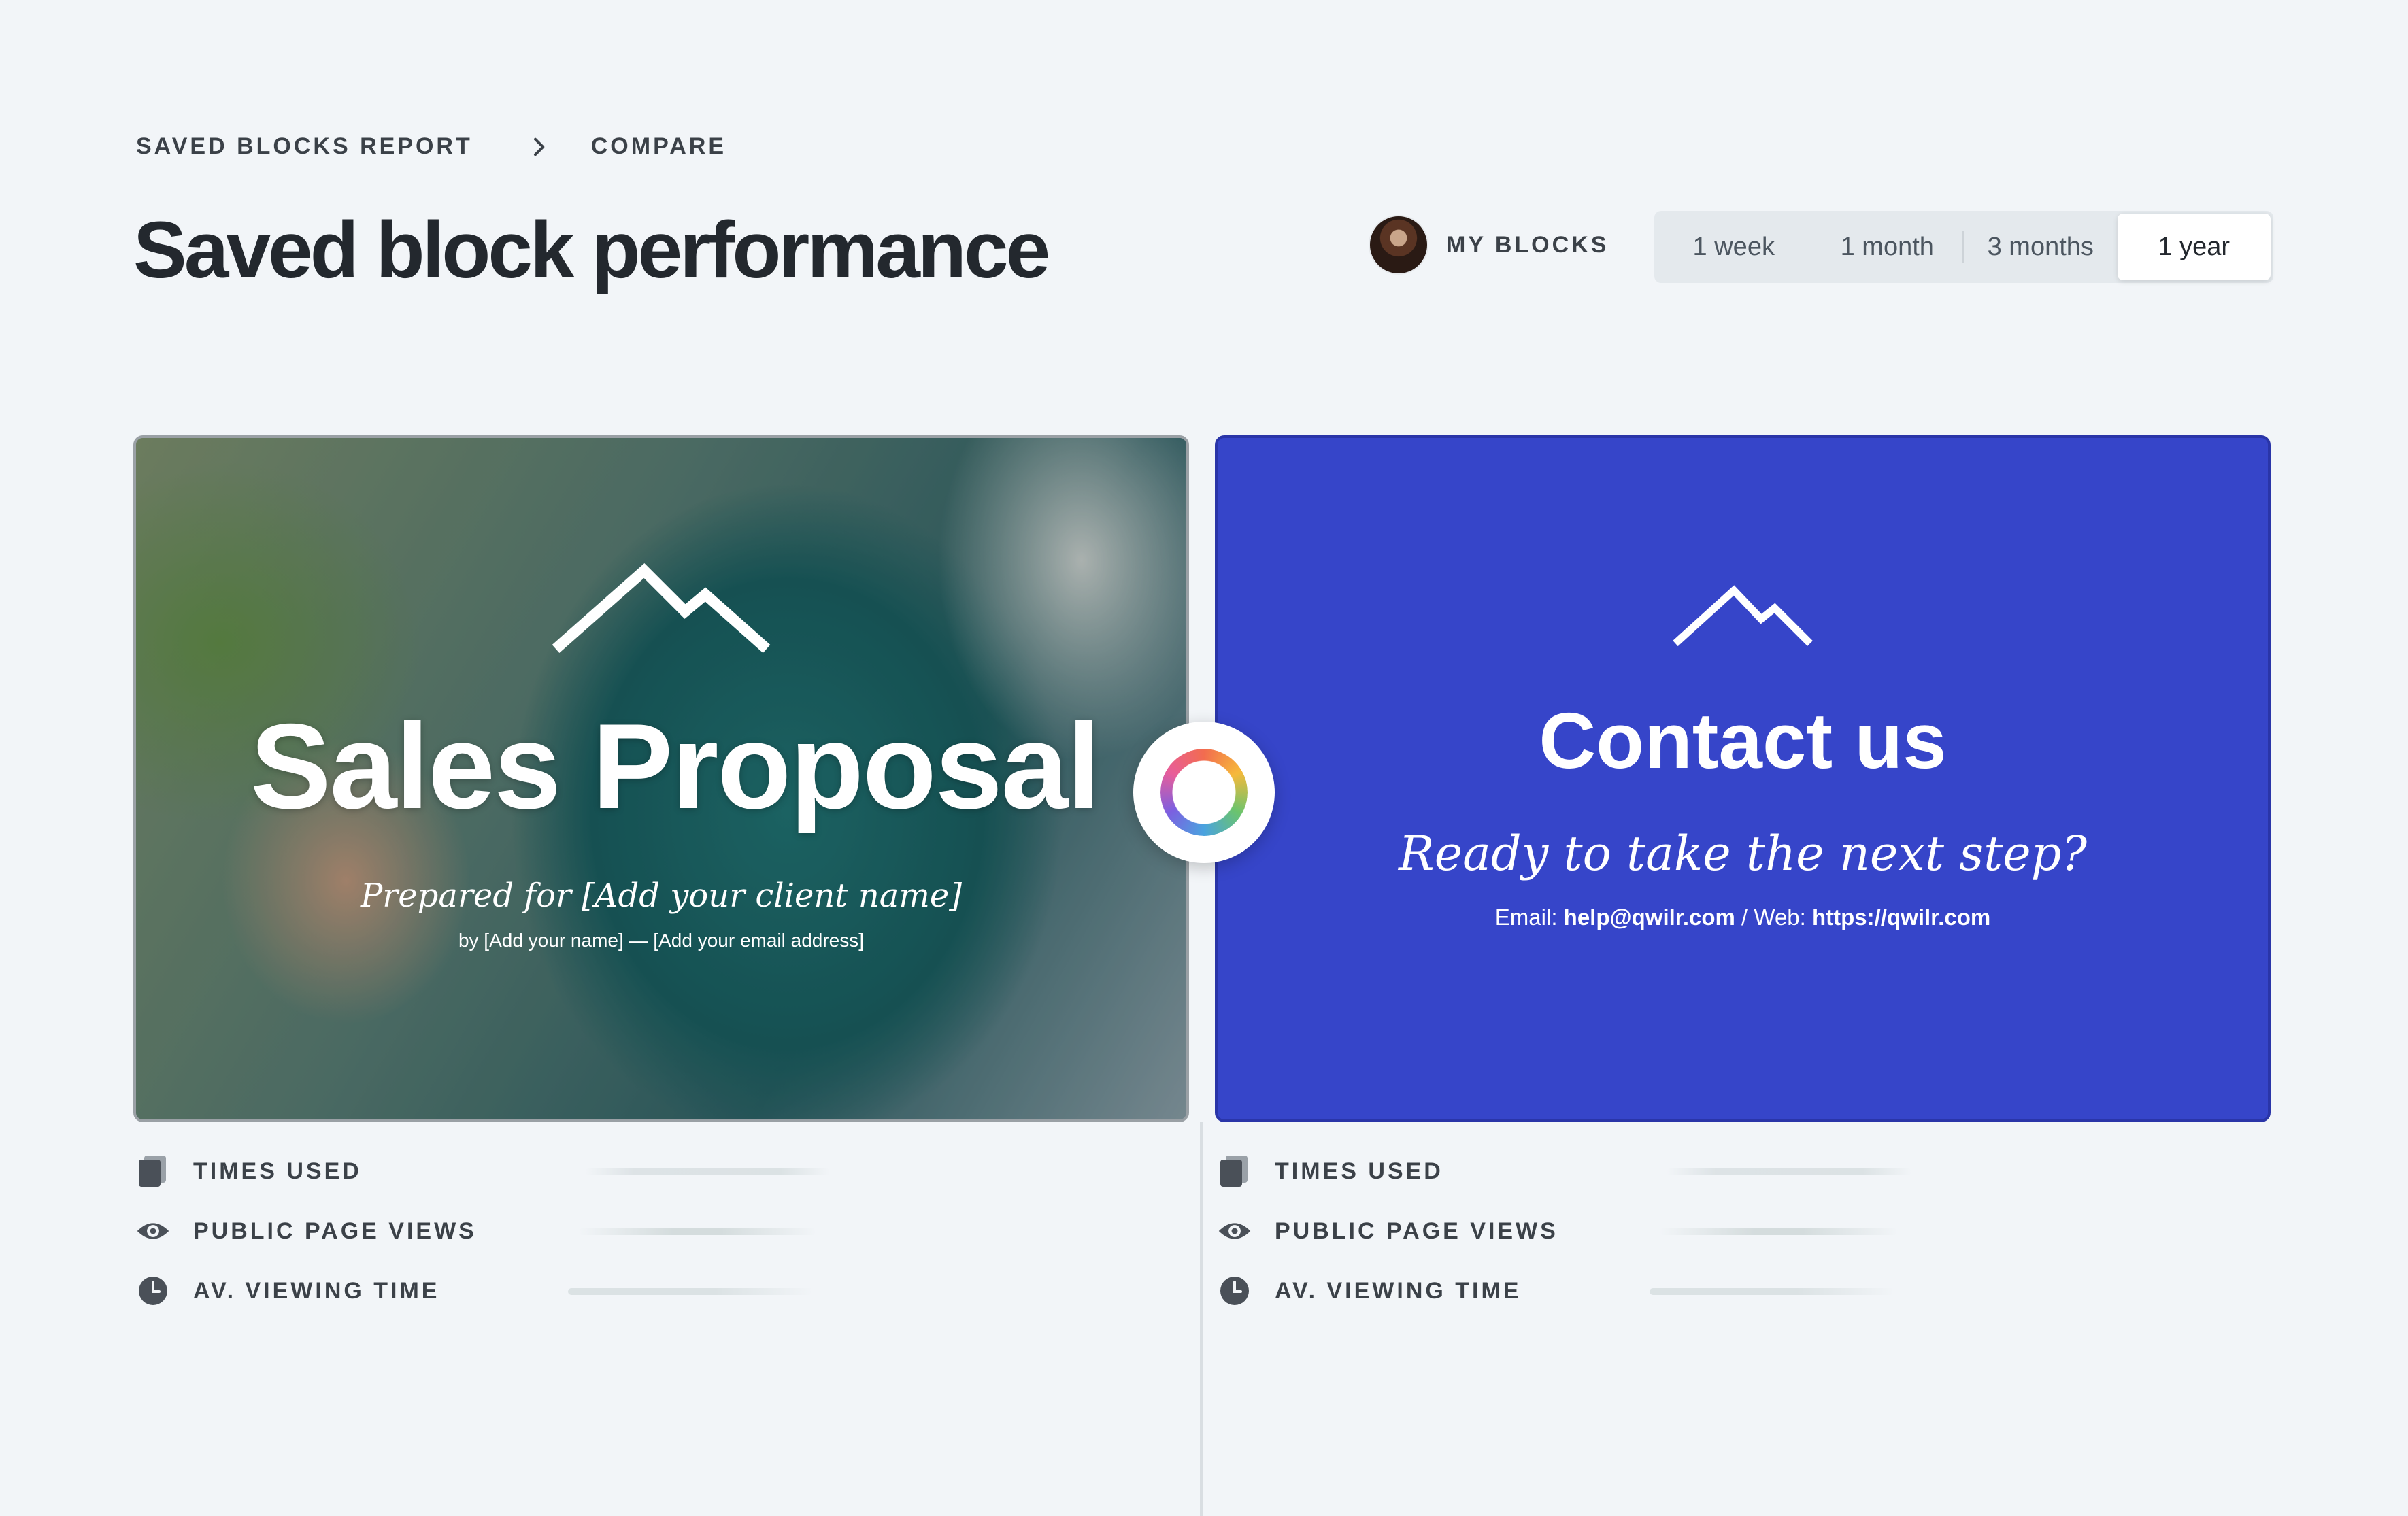 Image resolution: width=2408 pixels, height=1516 pixels. What do you see at coordinates (591, 250) in the screenshot?
I see `page-title: Saved block performance` at bounding box center [591, 250].